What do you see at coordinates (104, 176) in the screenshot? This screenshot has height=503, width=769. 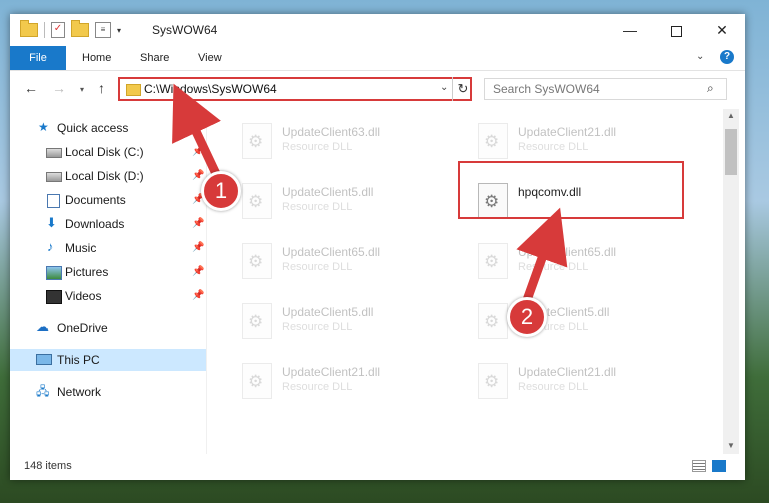 I see `sidebar-item-label: Local Disk (D:)` at bounding box center [104, 176].